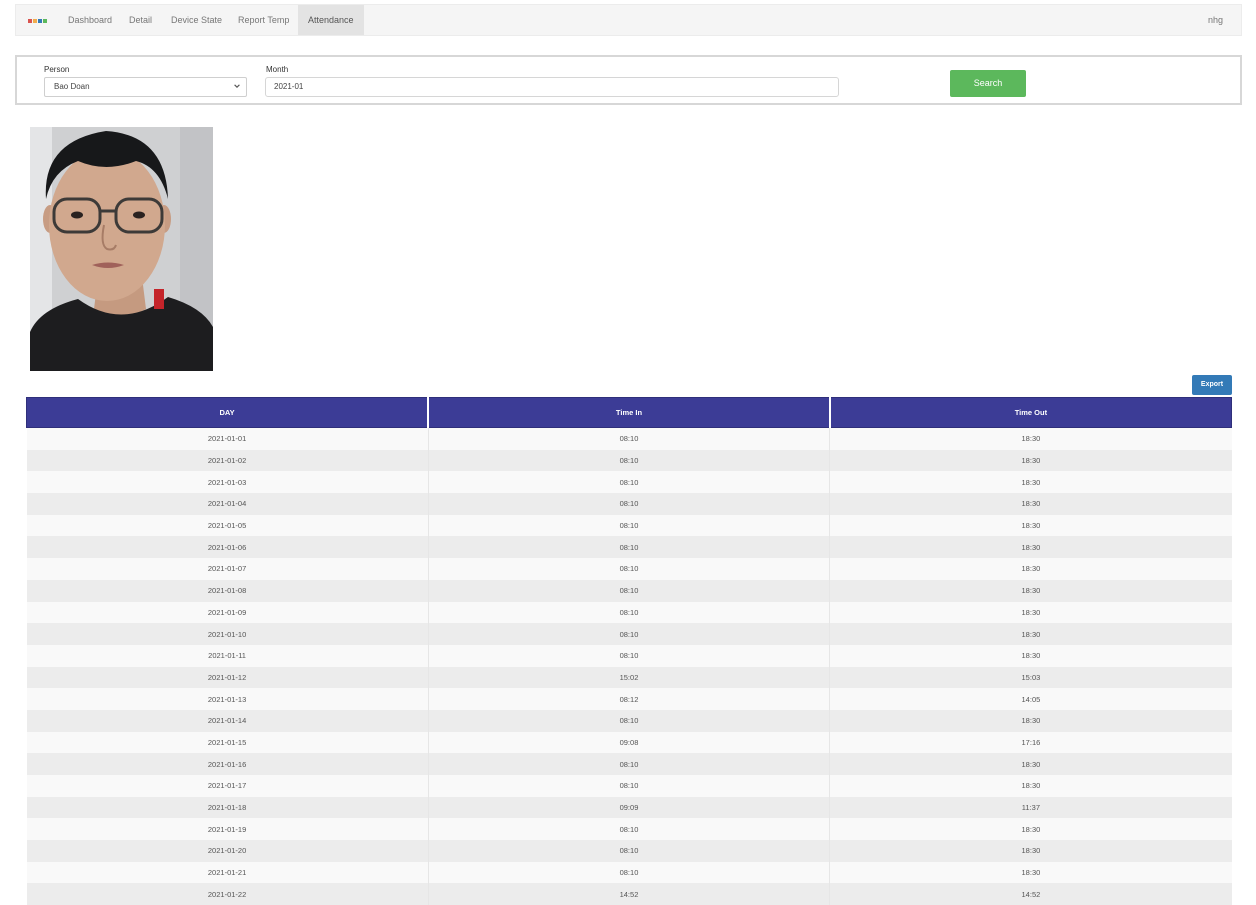  What do you see at coordinates (237, 86) in the screenshot?
I see `chevron-down-icon` at bounding box center [237, 86].